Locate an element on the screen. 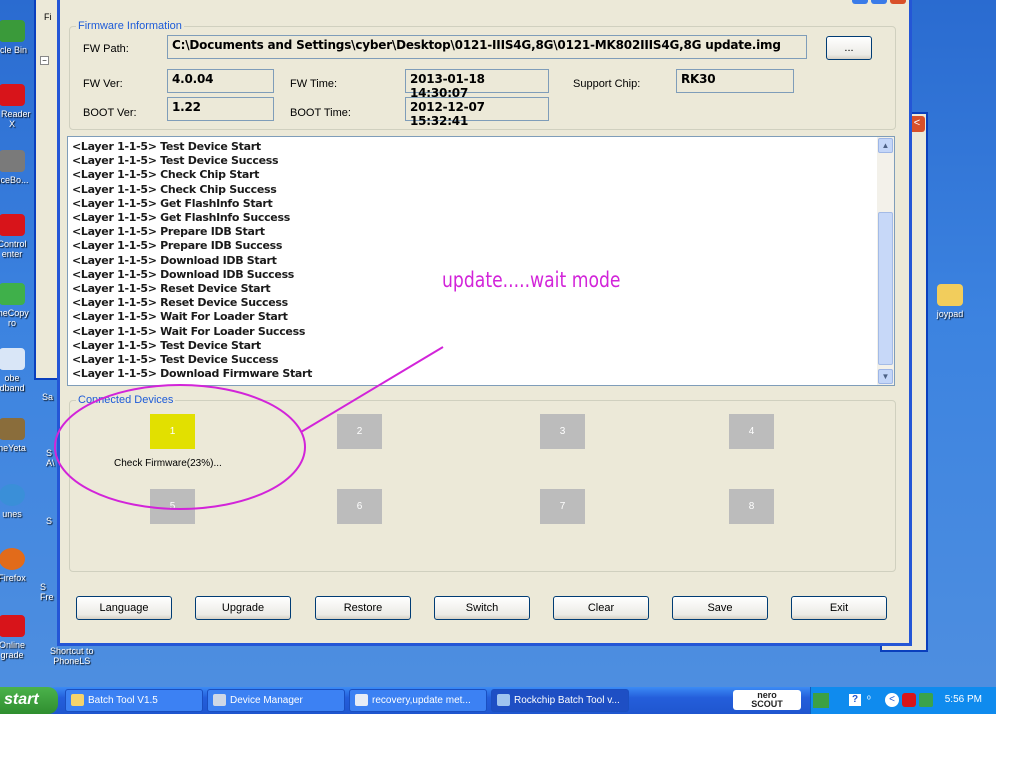 This screenshot has width=1024, height=768. annotation-text: update.....wait mode is located at coordinates (531, 280).